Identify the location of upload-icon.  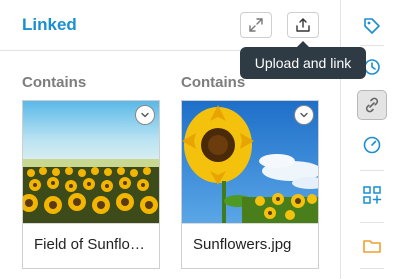
(303, 25).